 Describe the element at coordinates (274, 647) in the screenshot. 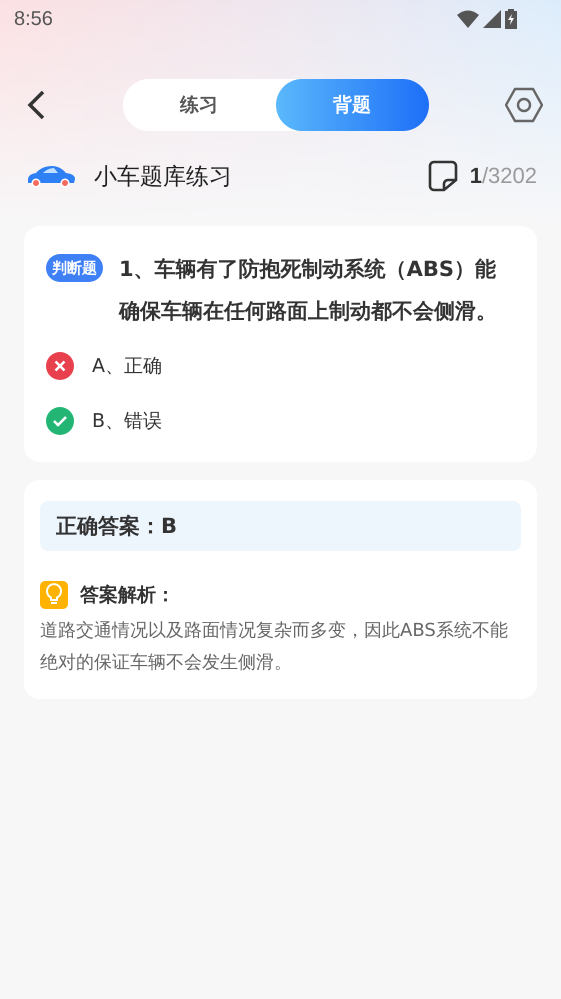

I see `analysis-text: 道路交通情况以及路面情况复杂而多变，因此ABS系统不能绝对的保证车辆不会发生侧滑。` at that location.